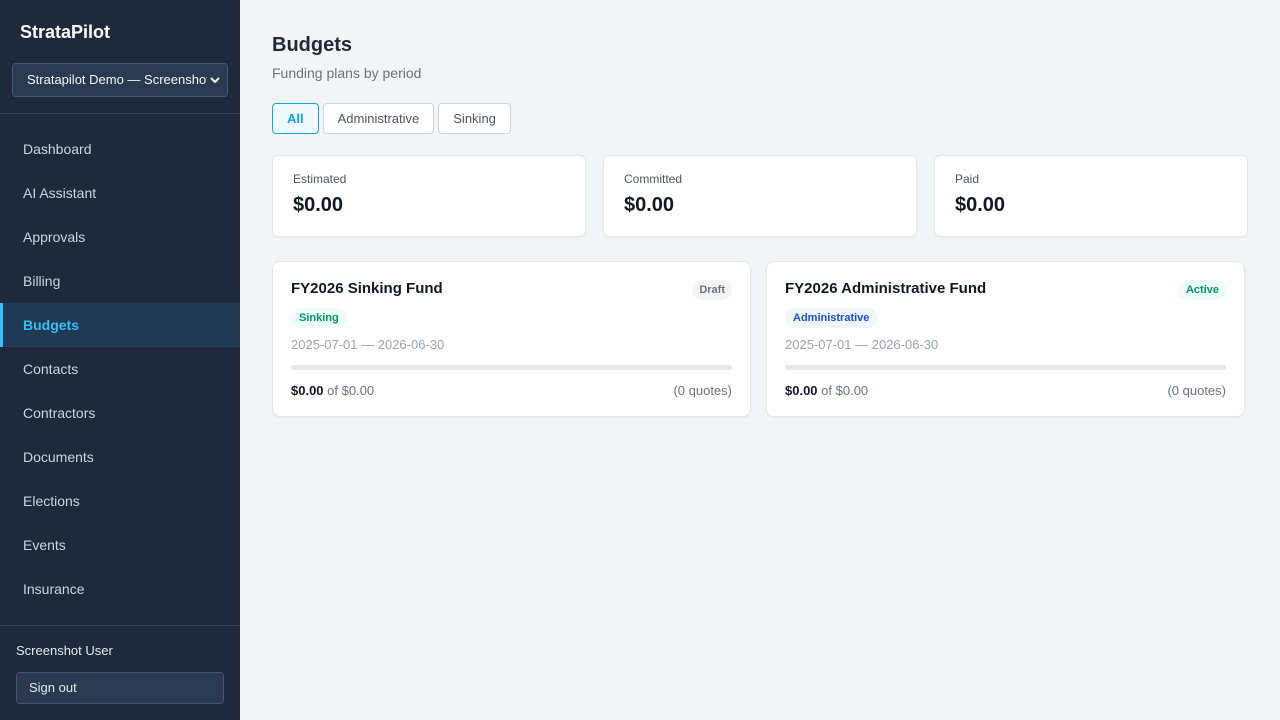 The width and height of the screenshot is (1280, 720). What do you see at coordinates (347, 73) in the screenshot?
I see `page-subtitle: Funding plans by period` at bounding box center [347, 73].